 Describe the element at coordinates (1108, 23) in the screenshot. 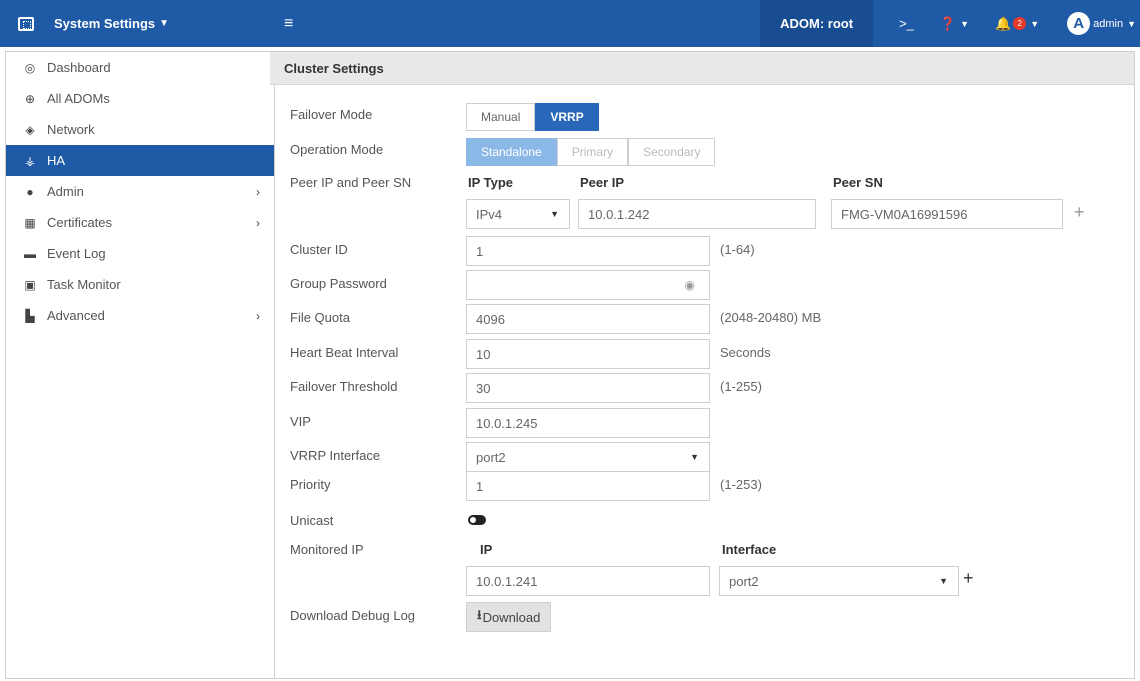

I see `user-name: admin` at that location.